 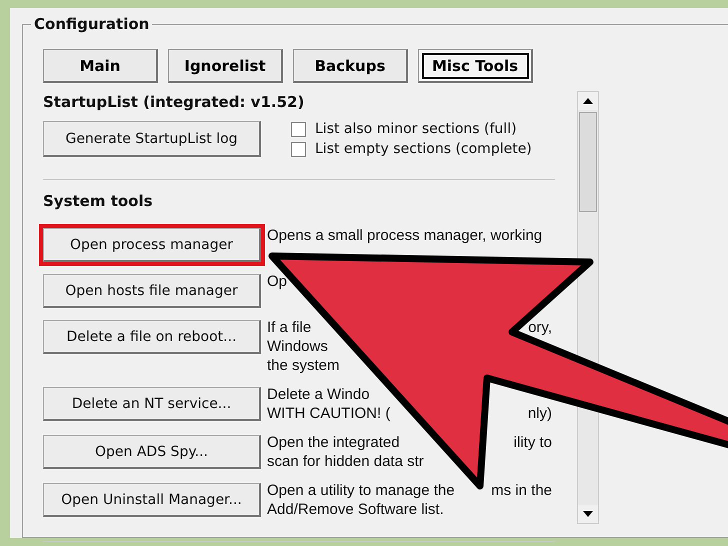 I want to click on tool-button: Open hosts file manager, so click(x=152, y=291).